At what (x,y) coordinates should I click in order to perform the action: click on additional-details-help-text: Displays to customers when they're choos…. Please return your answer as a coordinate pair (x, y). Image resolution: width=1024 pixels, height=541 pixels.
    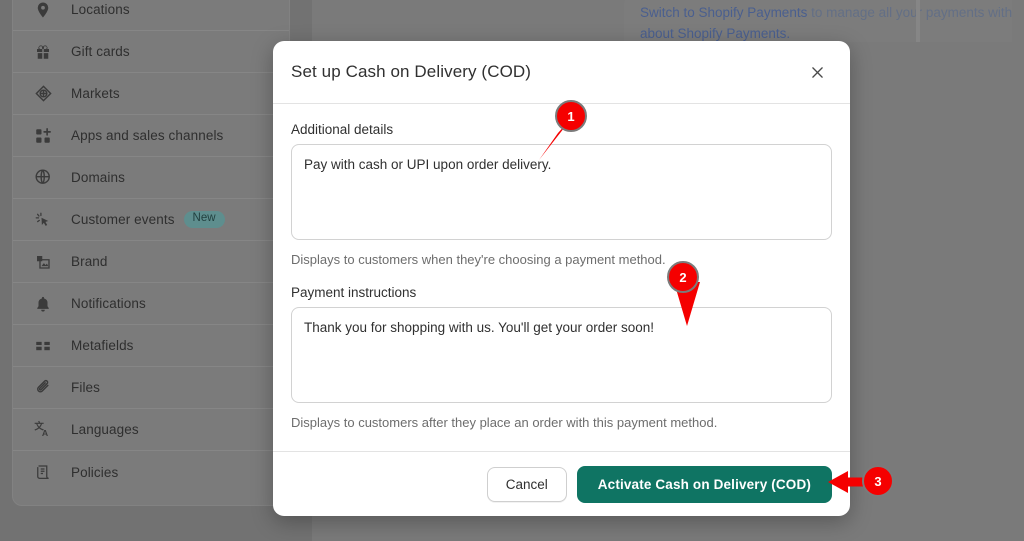
    Looking at the image, I should click on (478, 259).